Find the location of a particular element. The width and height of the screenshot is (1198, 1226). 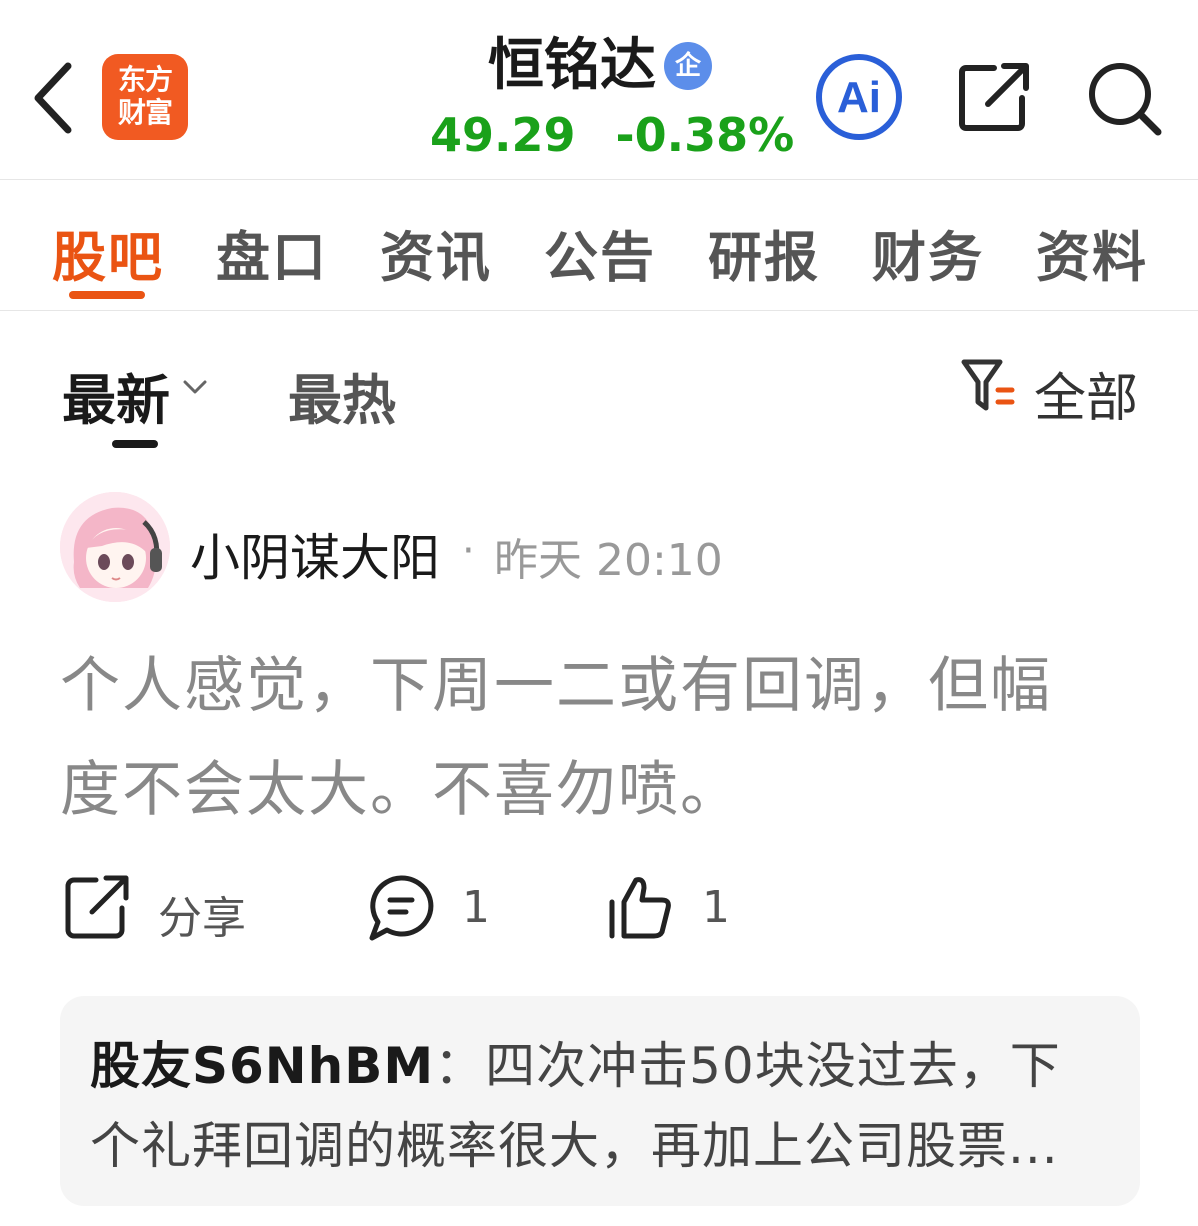

share-icon is located at coordinates (994, 98).